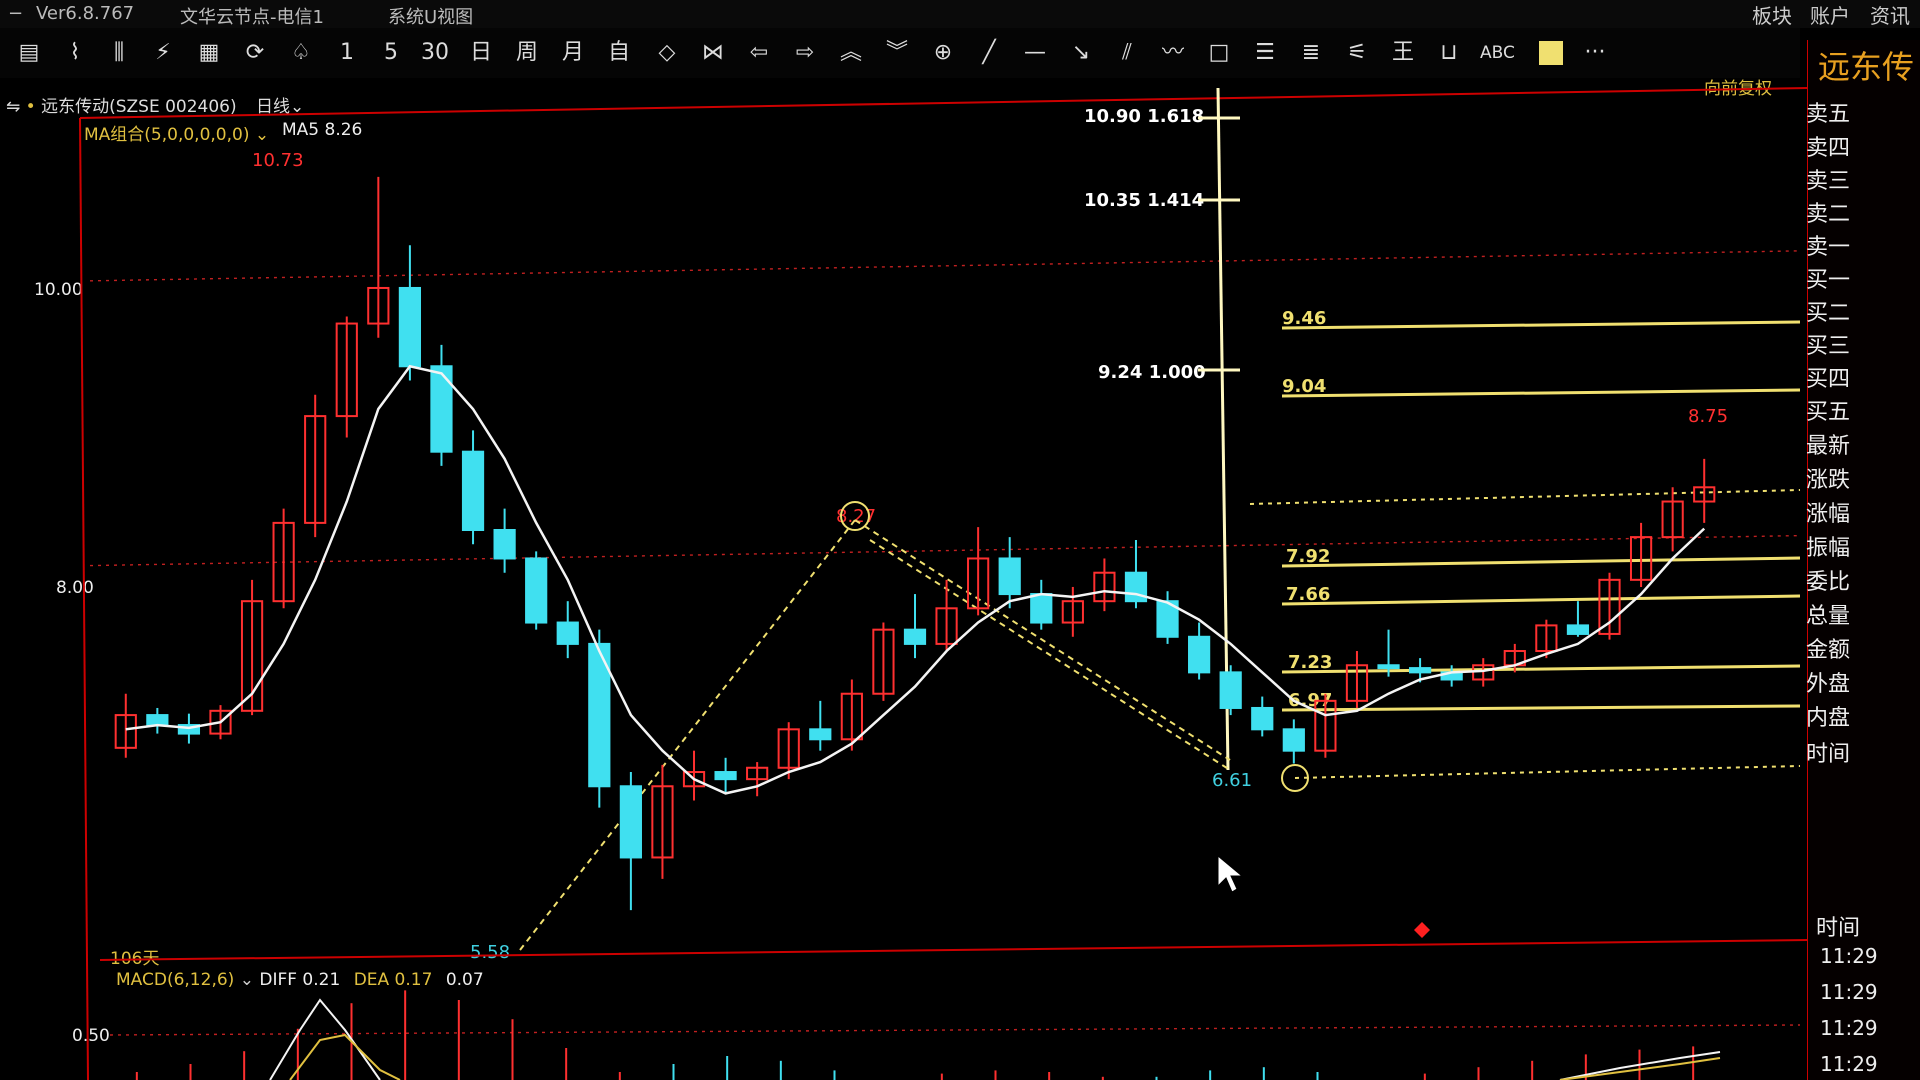 Image resolution: width=1920 pixels, height=1080 pixels. What do you see at coordinates (1828, 181) in the screenshot?
I see `quote-label: 卖三` at bounding box center [1828, 181].